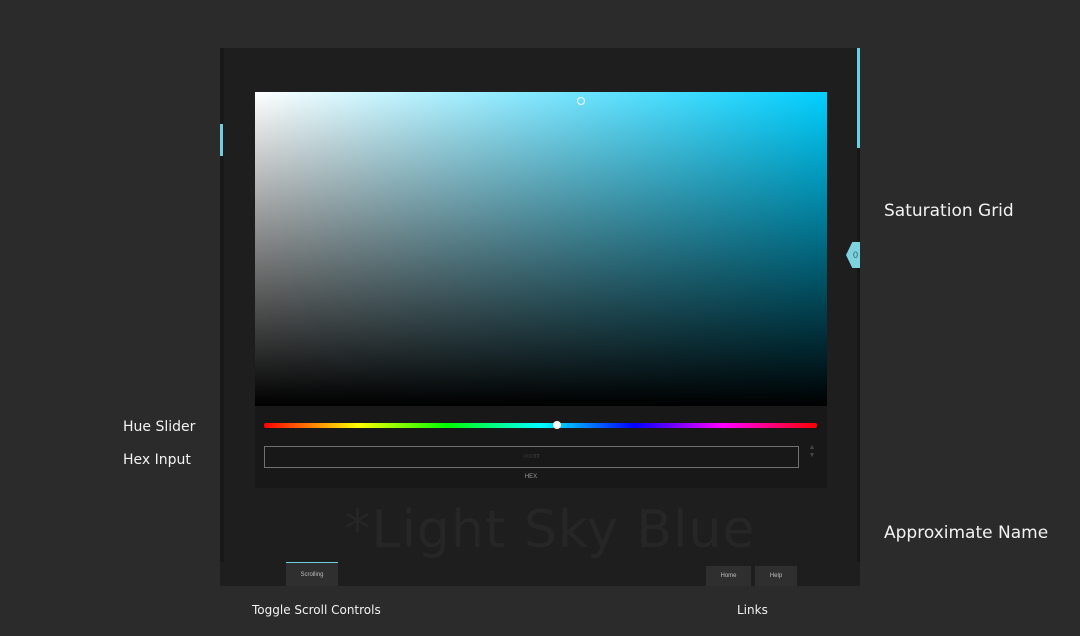  I want to click on hex-stepper: ▲ ▼, so click(812, 452).